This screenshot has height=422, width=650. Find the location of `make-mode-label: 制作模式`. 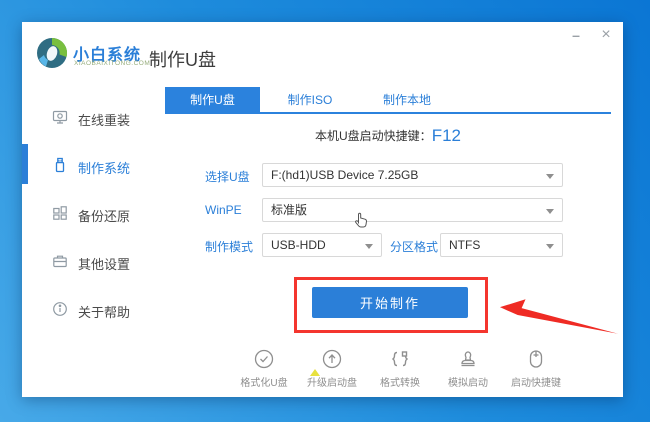

make-mode-label: 制作模式 is located at coordinates (229, 247).